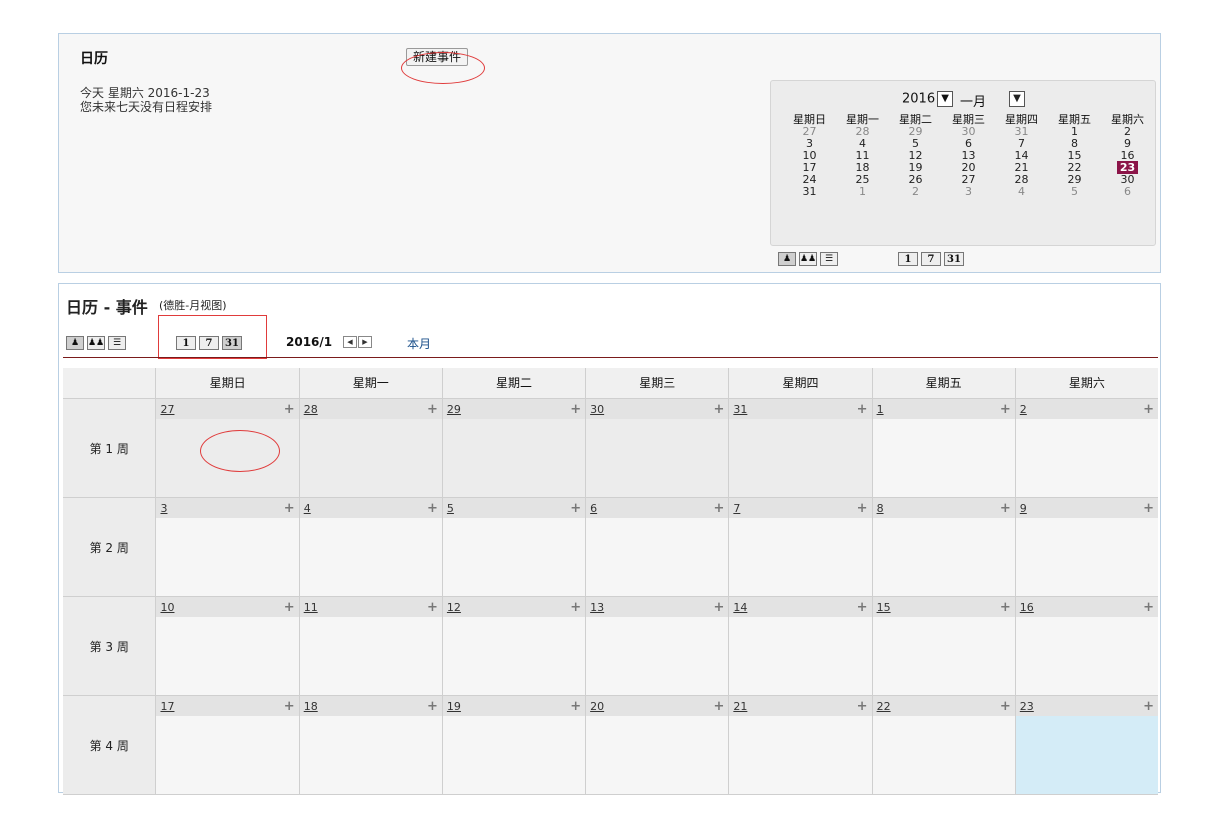  What do you see at coordinates (736, 508) in the screenshot?
I see `day-number-link: 7` at bounding box center [736, 508].